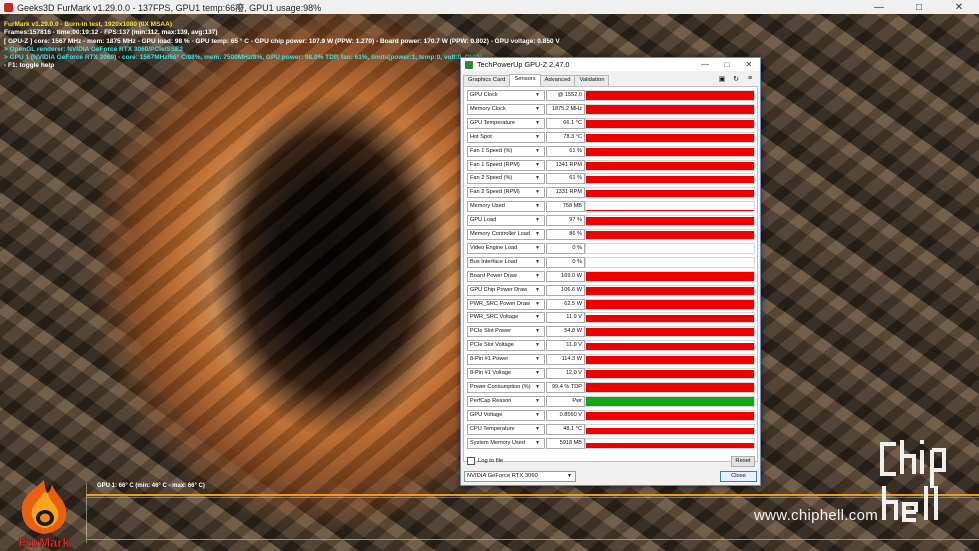  I want to click on menu-icon: ≡, so click(750, 79).